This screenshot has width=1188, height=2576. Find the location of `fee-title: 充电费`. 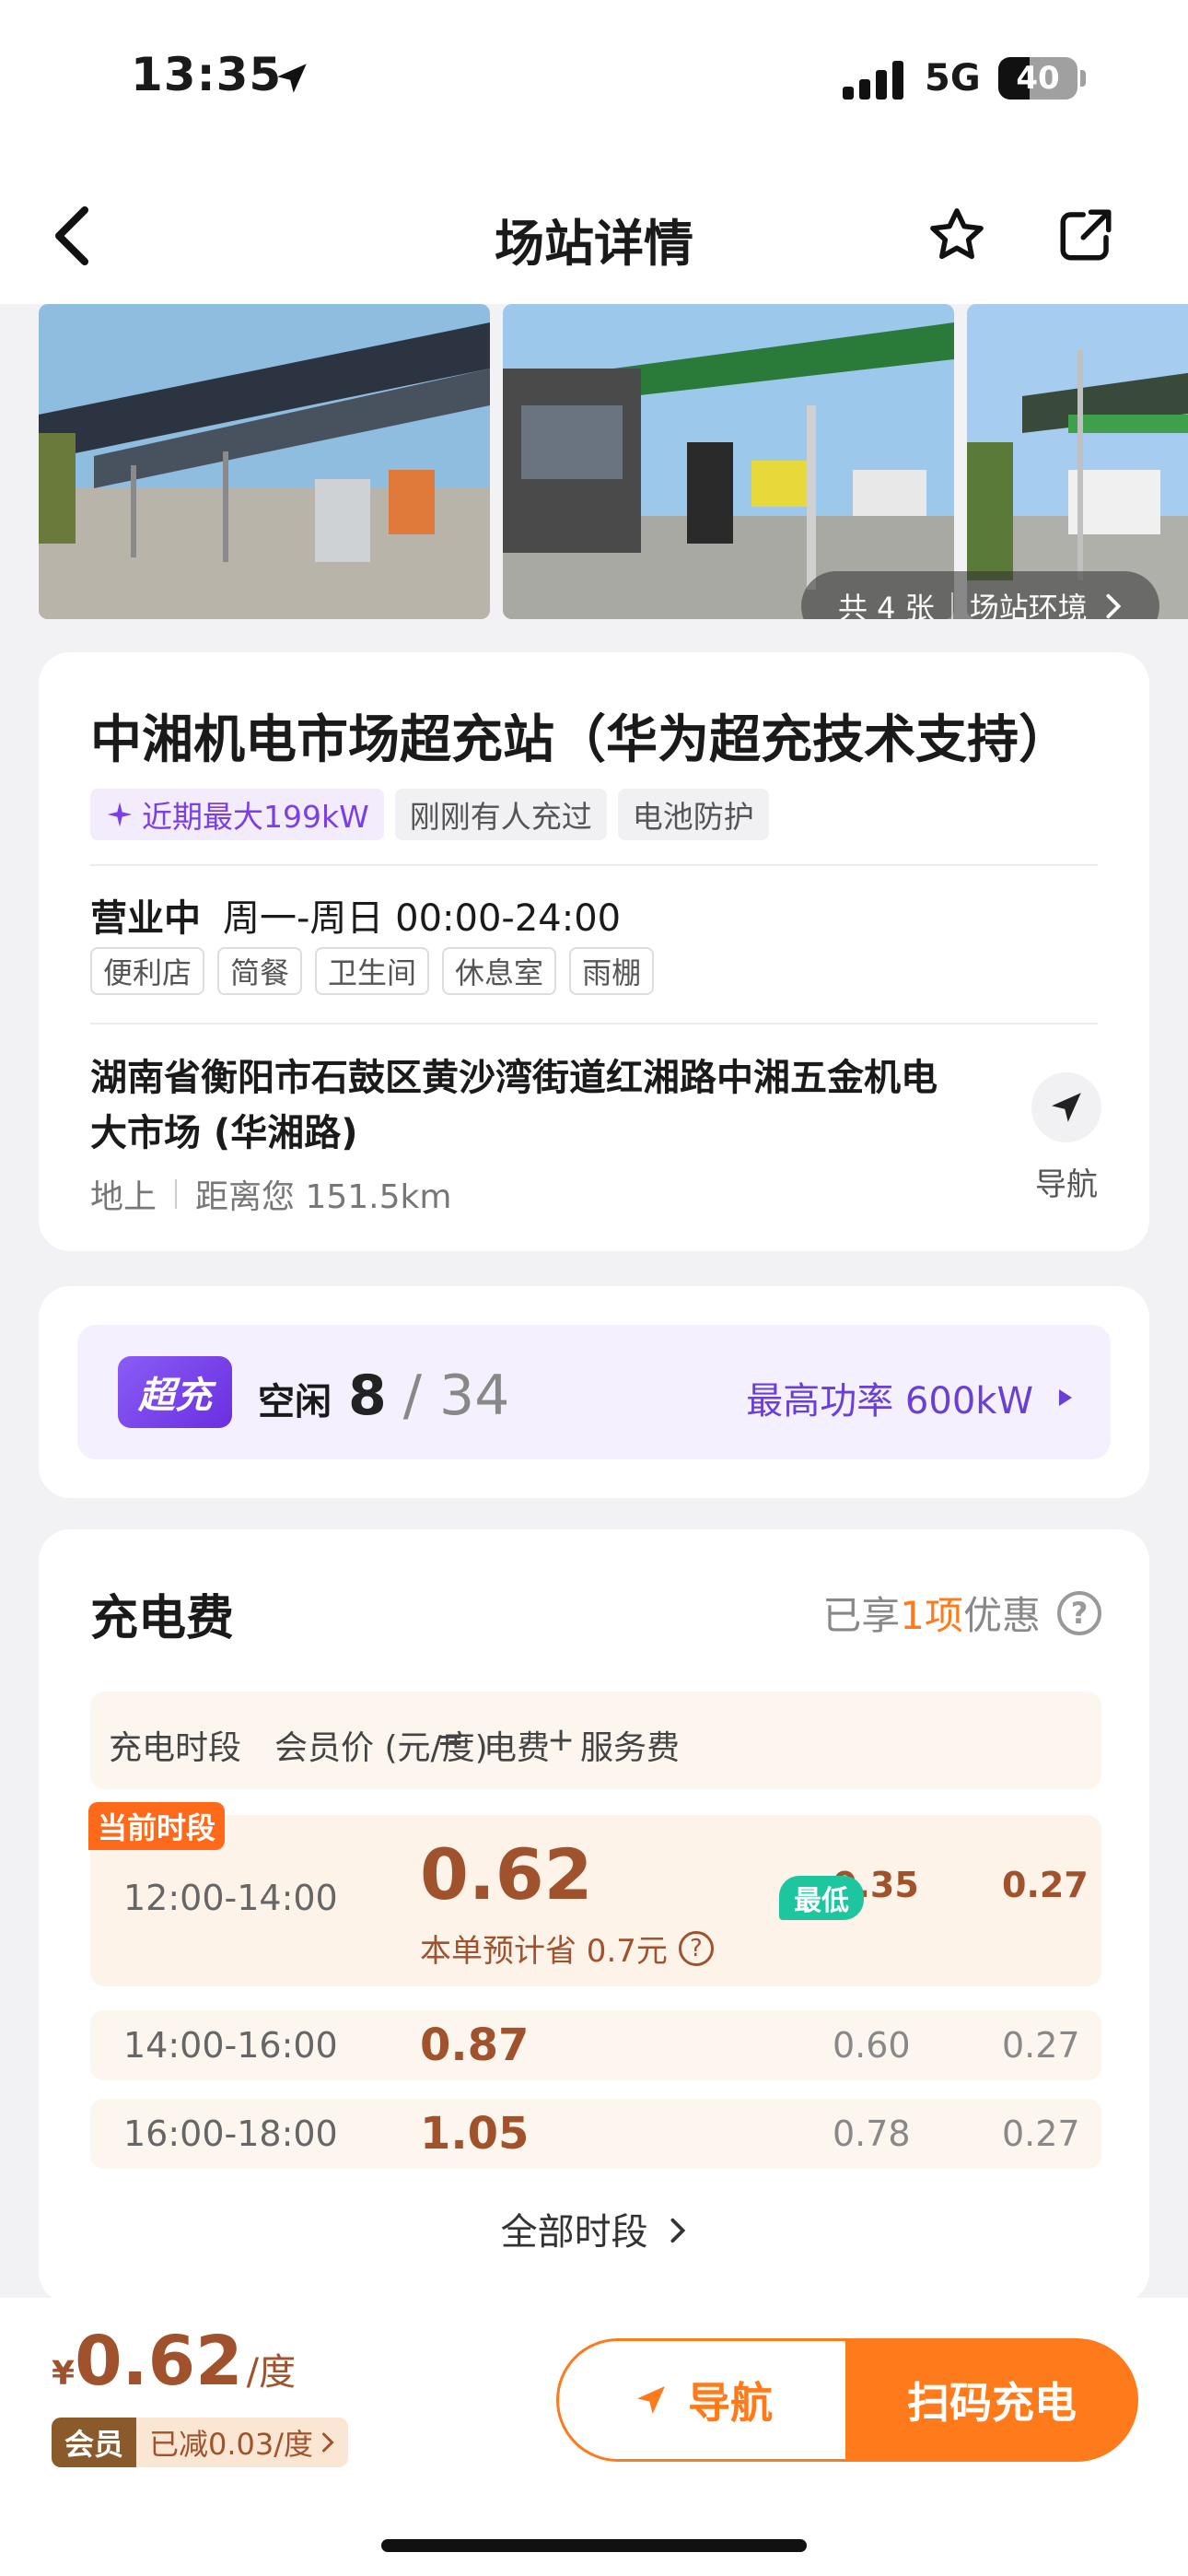

fee-title: 充电费 is located at coordinates (162, 1618).